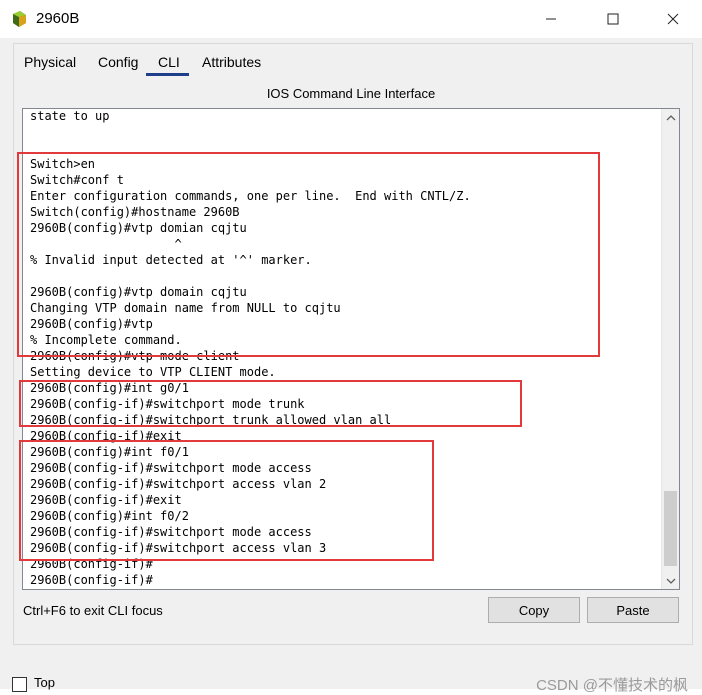 Image resolution: width=702 pixels, height=695 pixels. Describe the element at coordinates (670, 528) in the screenshot. I see `scroll-thumb` at that location.